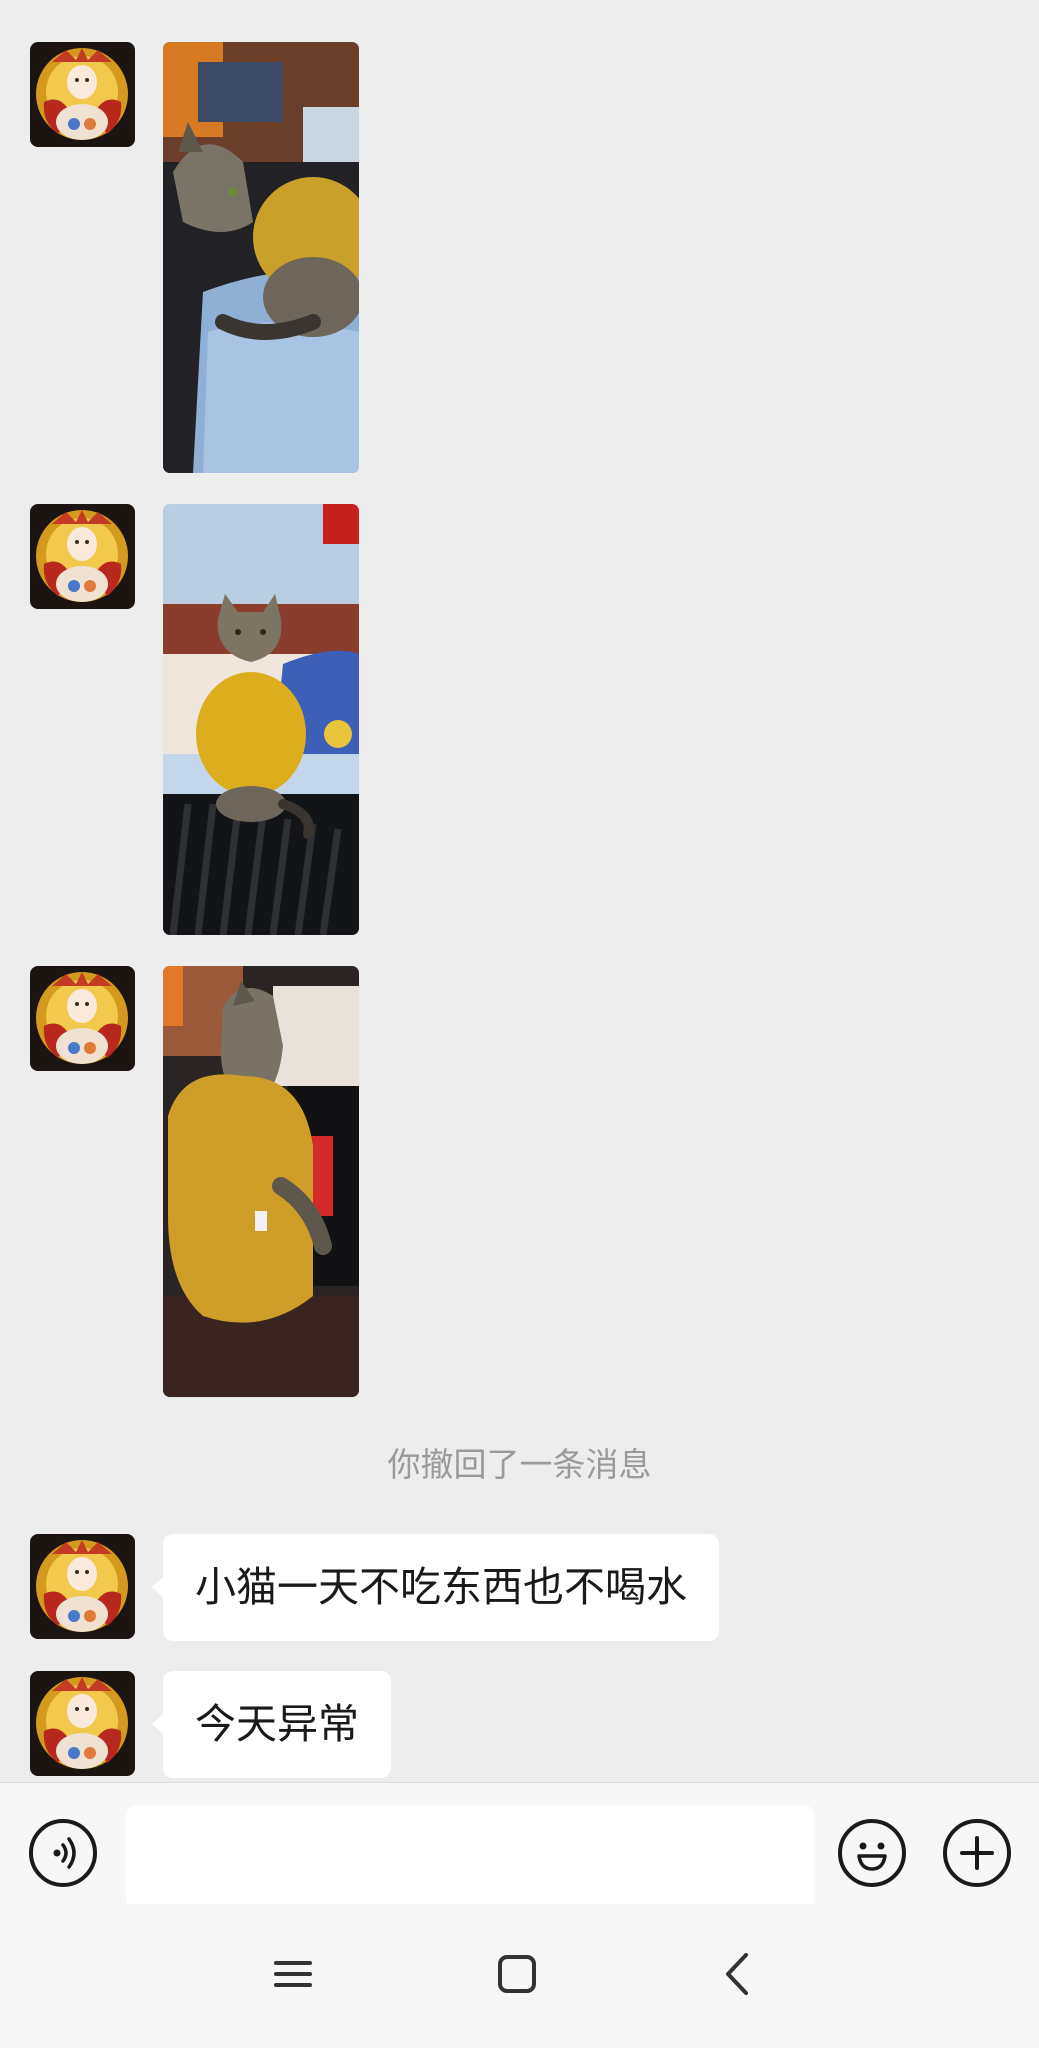 The image size is (1039, 2048). I want to click on system-navigation-bar, so click(519, 1976).